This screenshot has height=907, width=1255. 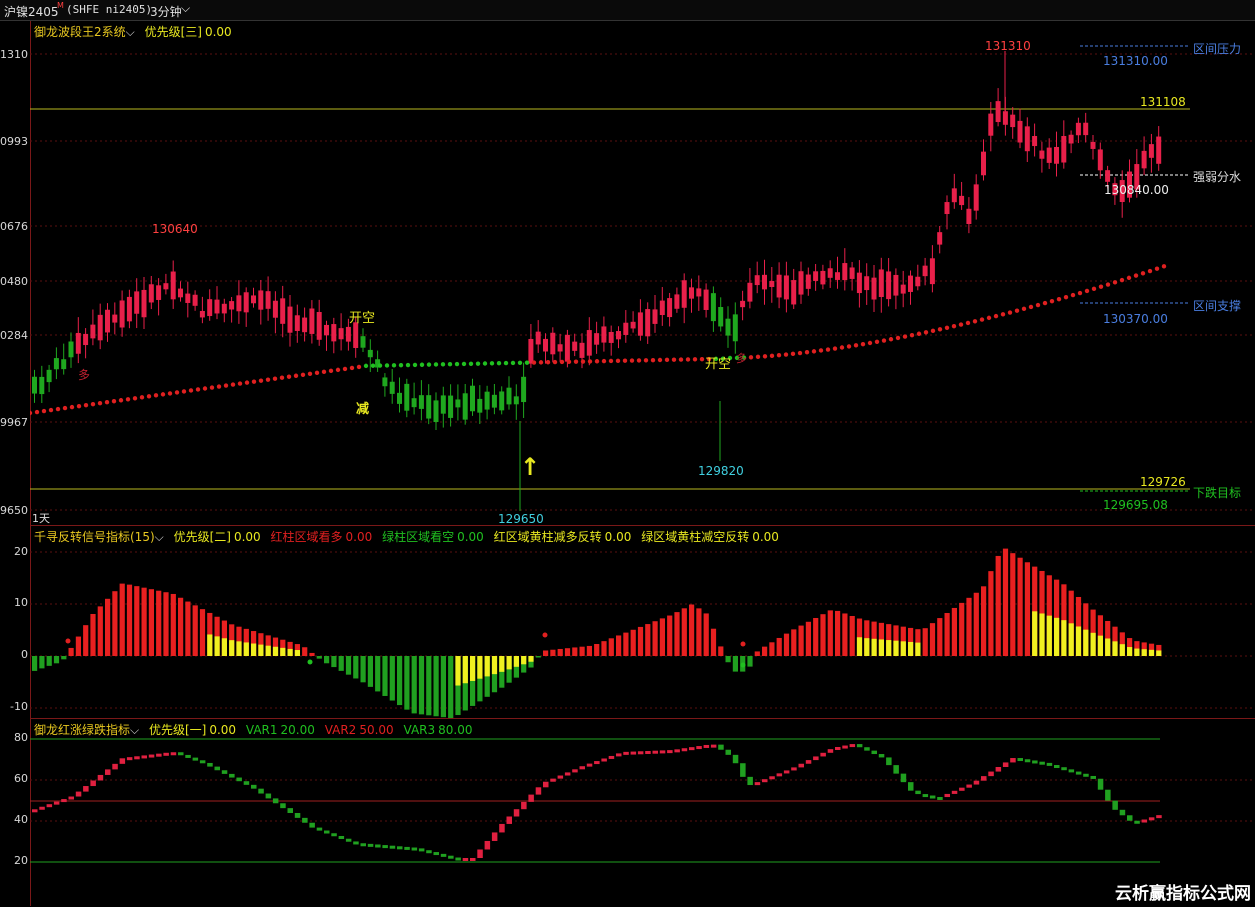 I want to click on title-bar: 沪镍2405 M (SHFE ni2405) 3分钟 ⌵, so click(x=627, y=10).